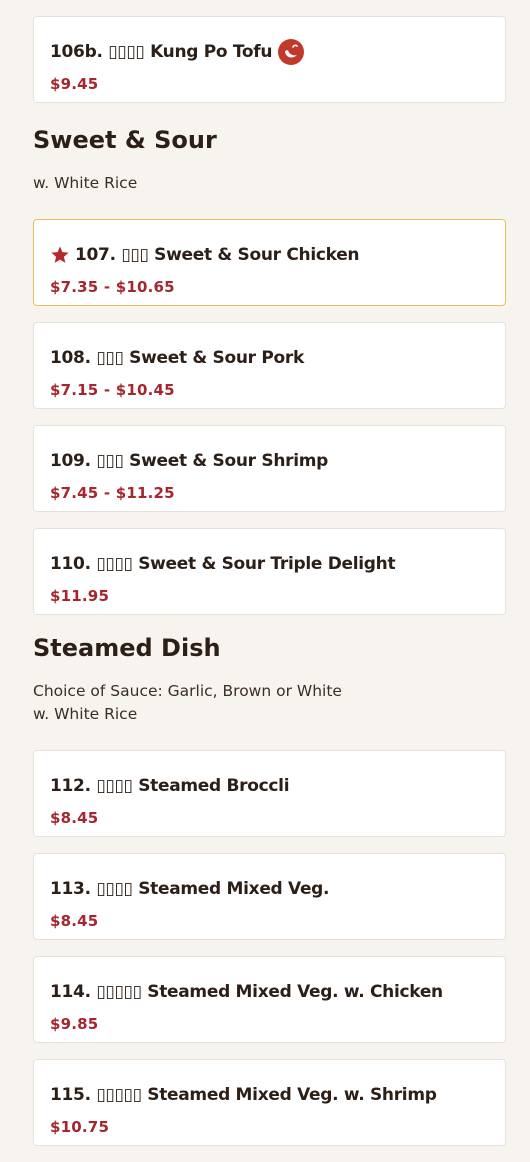 This screenshot has width=530, height=1162. Describe the element at coordinates (291, 52) in the screenshot. I see `chili-pepper-icon` at that location.